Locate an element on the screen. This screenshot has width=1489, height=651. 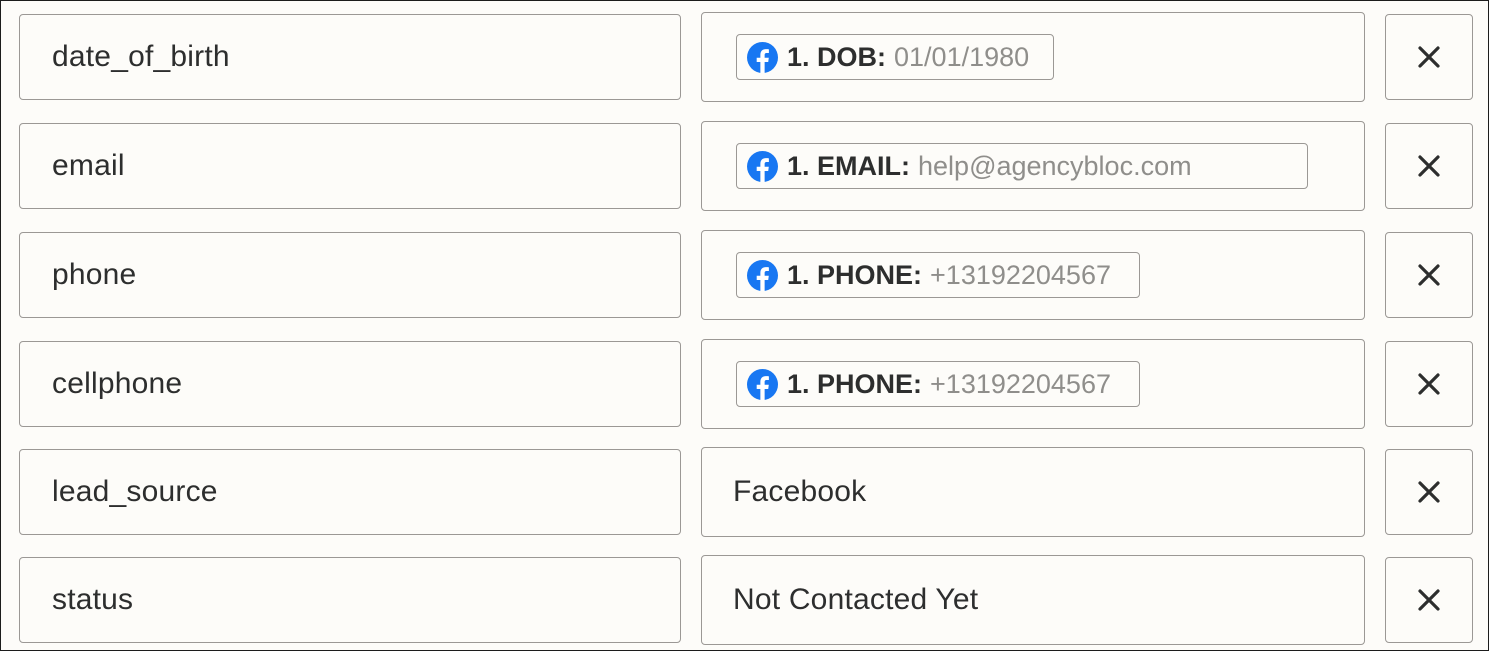
field-name-label: lead_source is located at coordinates (135, 491).